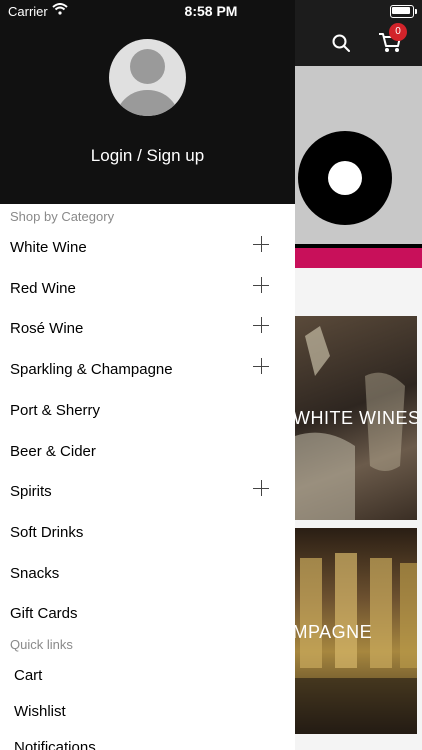 This screenshot has width=422, height=750. Describe the element at coordinates (147, 534) in the screenshot. I see `category-item-soft-drinks: Soft Drinks` at that location.